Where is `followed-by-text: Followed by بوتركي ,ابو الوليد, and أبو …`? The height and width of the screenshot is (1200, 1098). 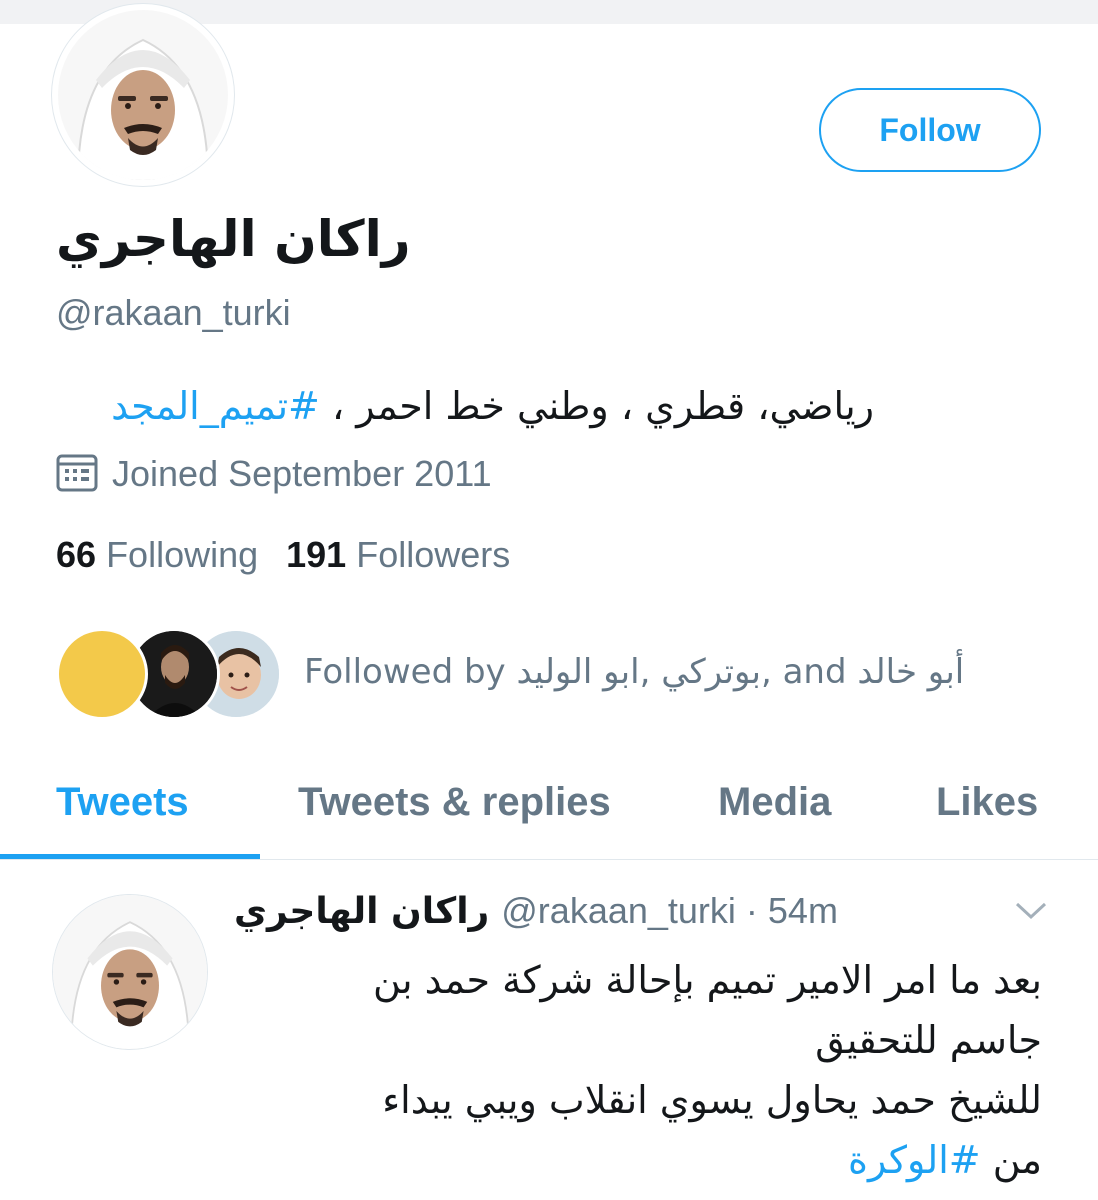 followed-by-text: Followed by بوتركي ,ابو الوليد, and أبو … is located at coordinates (634, 672).